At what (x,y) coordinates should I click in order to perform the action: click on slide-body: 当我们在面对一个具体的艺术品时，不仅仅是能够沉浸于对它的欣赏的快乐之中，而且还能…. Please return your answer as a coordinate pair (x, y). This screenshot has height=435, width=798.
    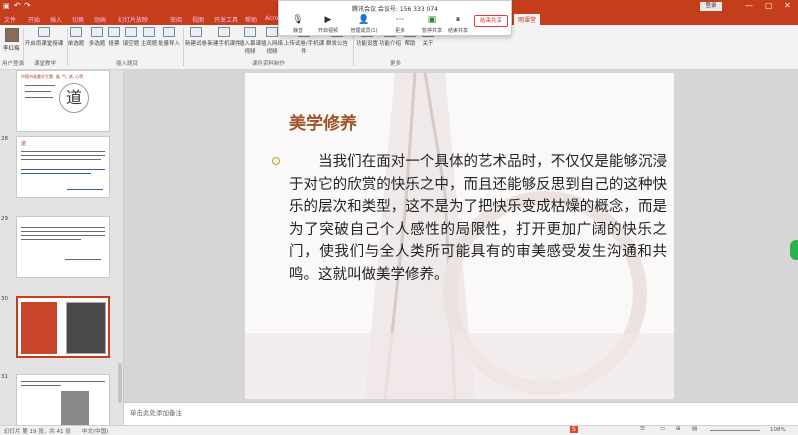
    Looking at the image, I should click on (478, 218).